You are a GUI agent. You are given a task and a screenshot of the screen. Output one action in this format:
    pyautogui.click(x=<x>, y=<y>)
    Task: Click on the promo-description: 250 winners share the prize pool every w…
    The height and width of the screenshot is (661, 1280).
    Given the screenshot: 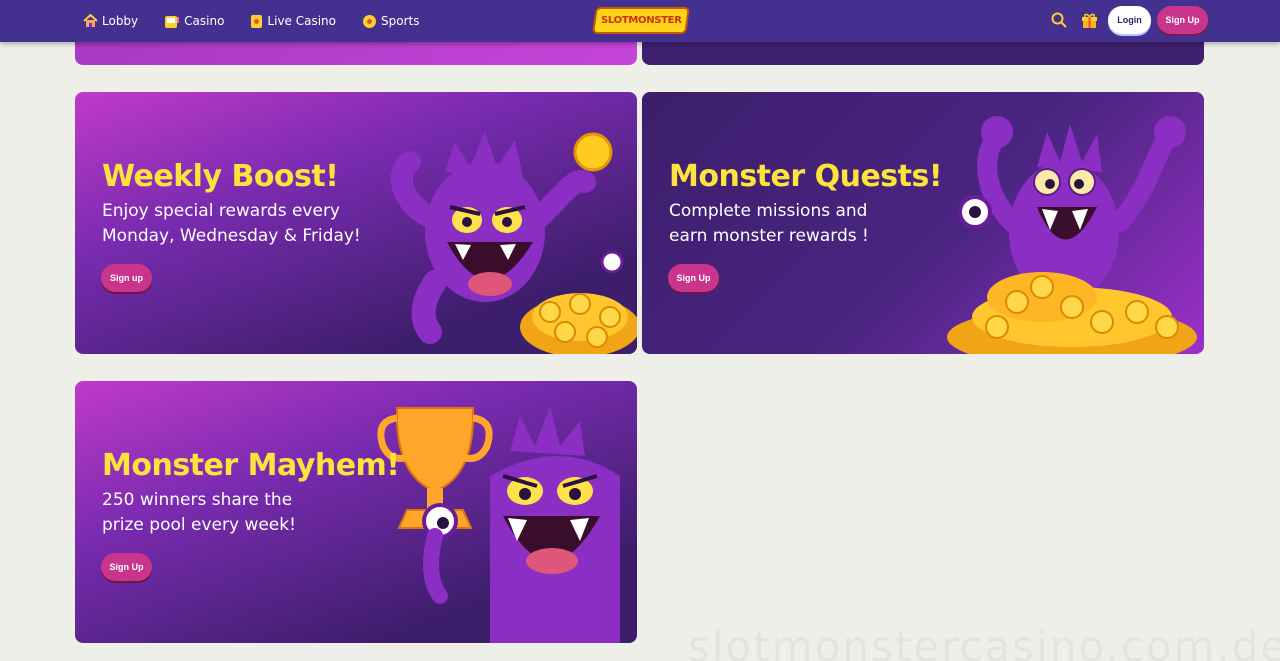 What is the action you would take?
    pyautogui.click(x=237, y=513)
    